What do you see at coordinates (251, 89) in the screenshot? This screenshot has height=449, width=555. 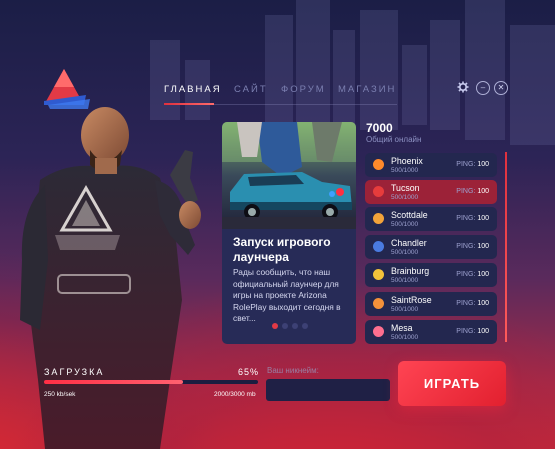 I see `nav-site: САЙТ` at bounding box center [251, 89].